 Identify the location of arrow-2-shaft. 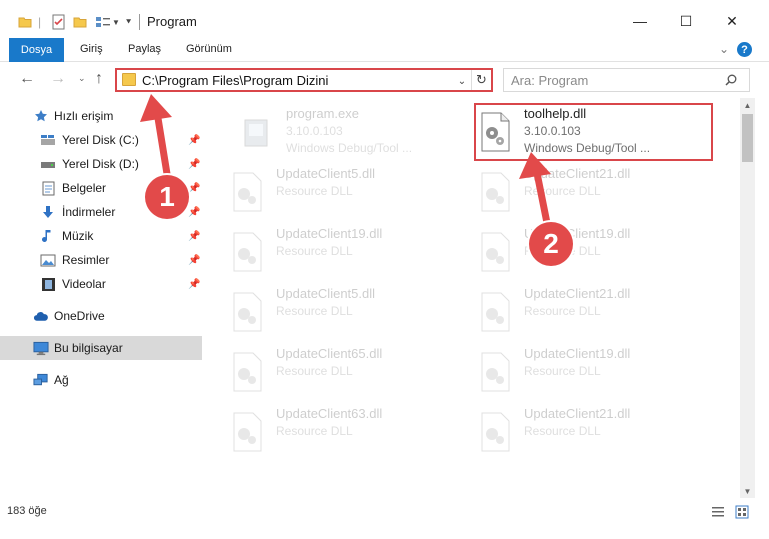
(542, 198).